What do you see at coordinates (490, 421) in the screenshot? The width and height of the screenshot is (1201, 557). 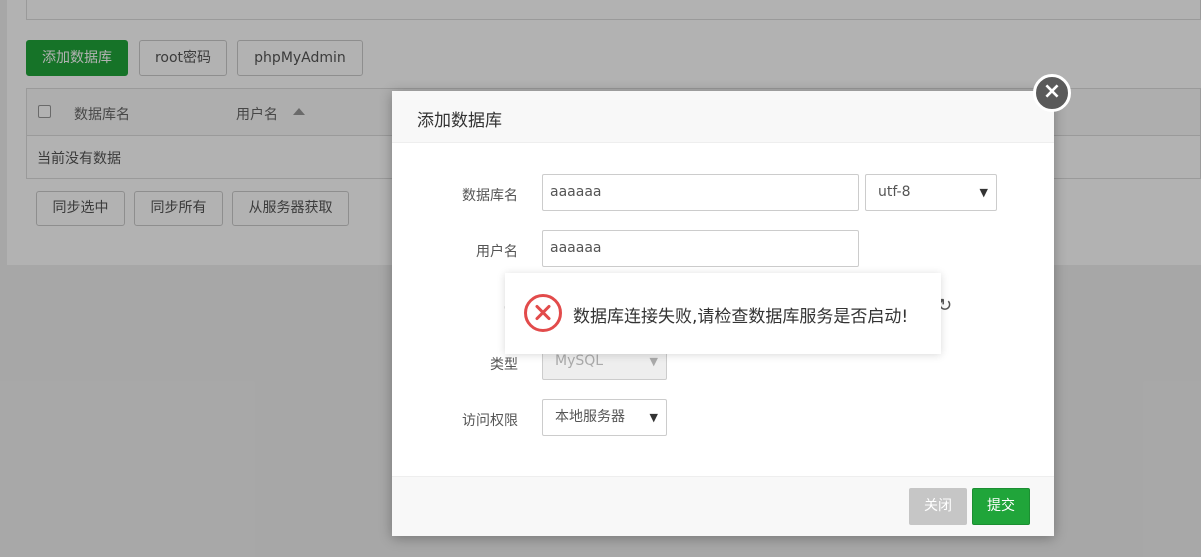 I see `access-label: 访问权限` at bounding box center [490, 421].